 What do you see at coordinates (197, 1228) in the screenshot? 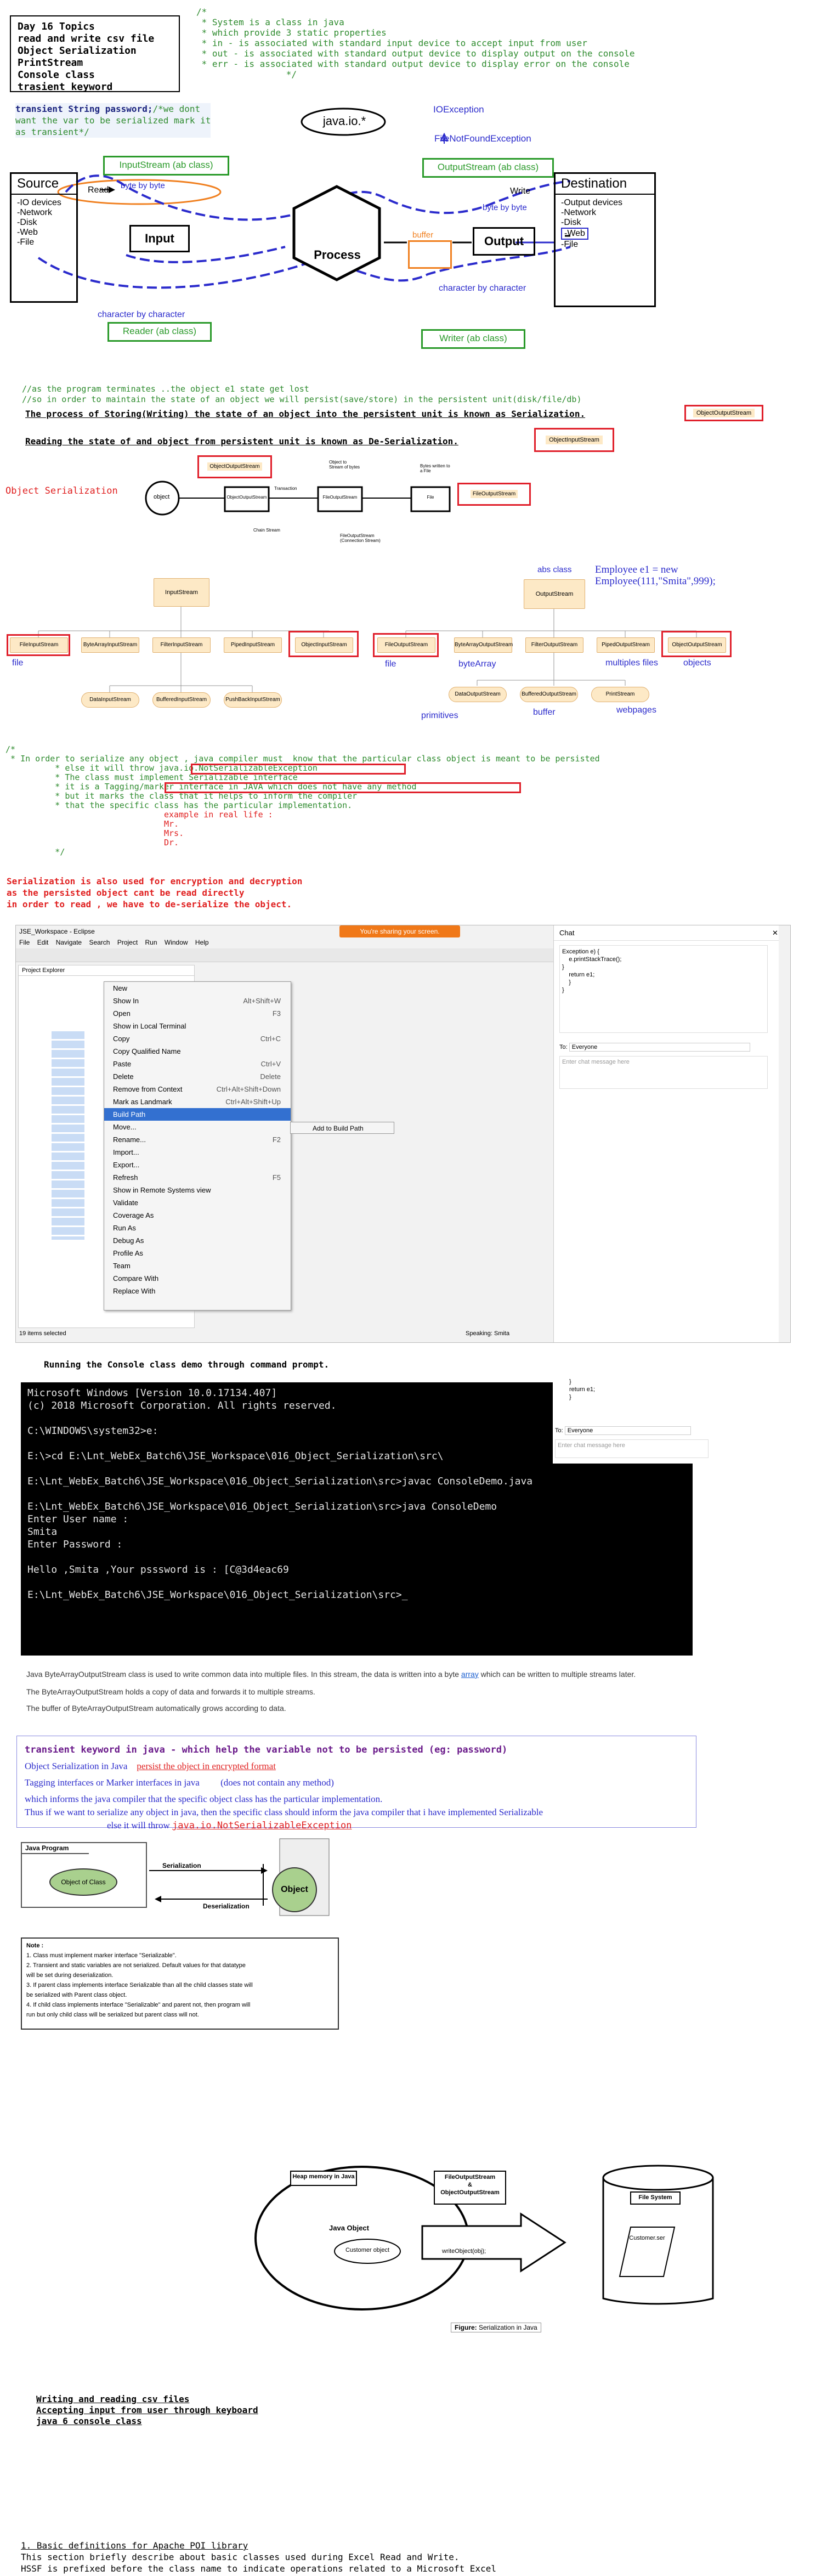
I see `context-menu-item: Run As` at bounding box center [197, 1228].